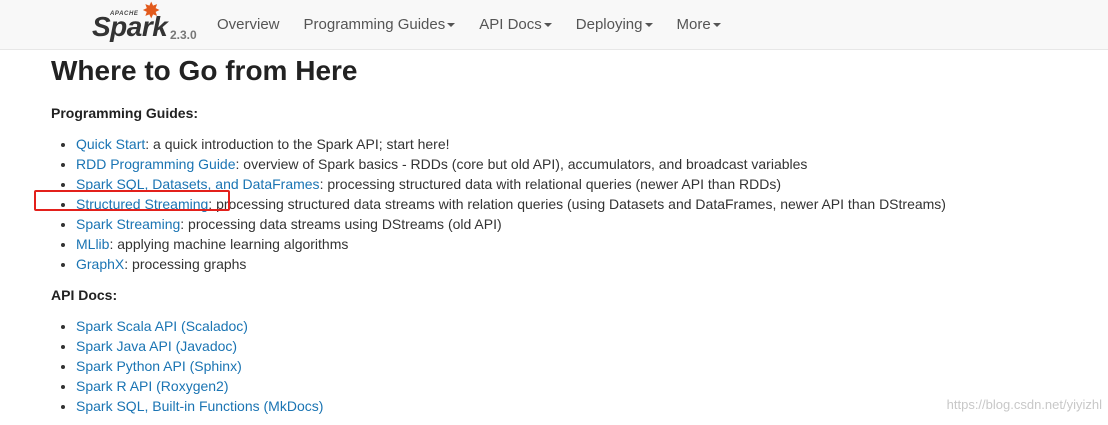  Describe the element at coordinates (563, 264) in the screenshot. I see `list-item: GraphX: processing graphs` at that location.